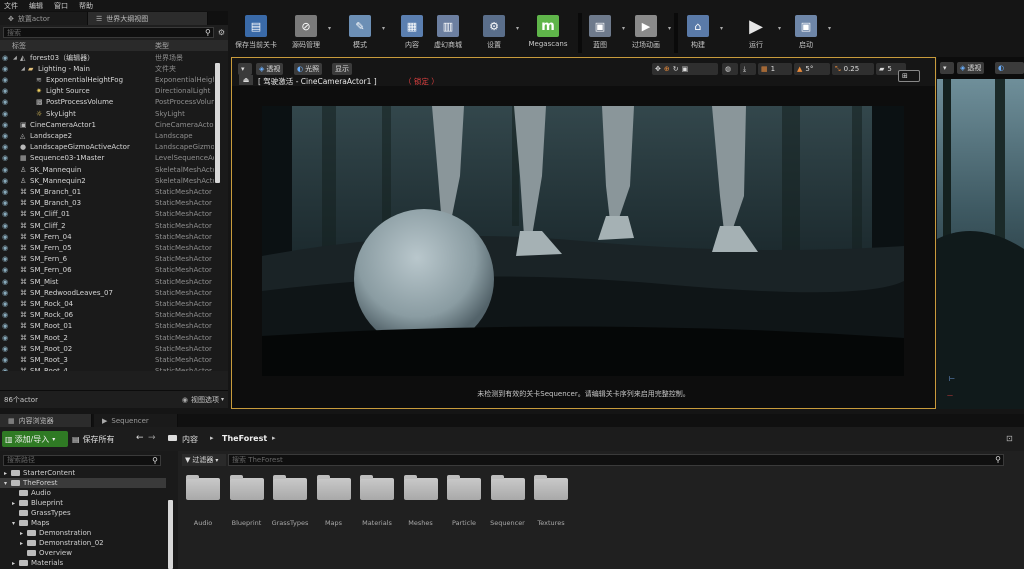  I want to click on outliner-row: ◉ ⌘ SM_Rock_04 StaticMeshActor, so click(107, 303).